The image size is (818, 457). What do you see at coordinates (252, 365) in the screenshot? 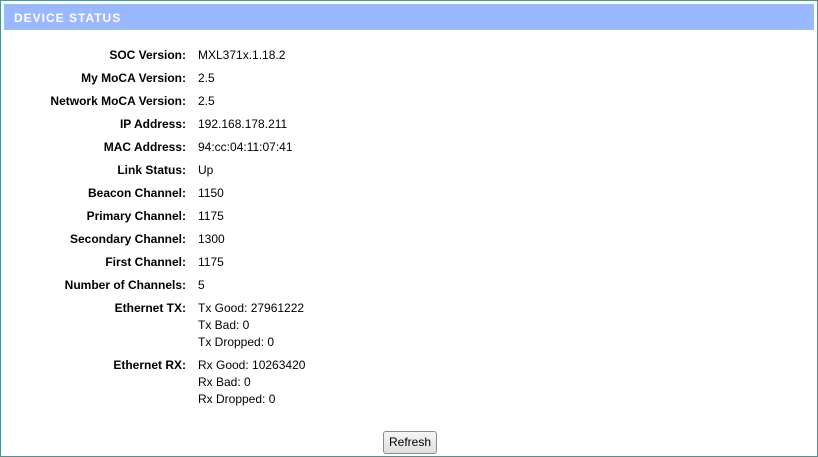
I see `rx-good-value: Rx Good: 10263420` at bounding box center [252, 365].